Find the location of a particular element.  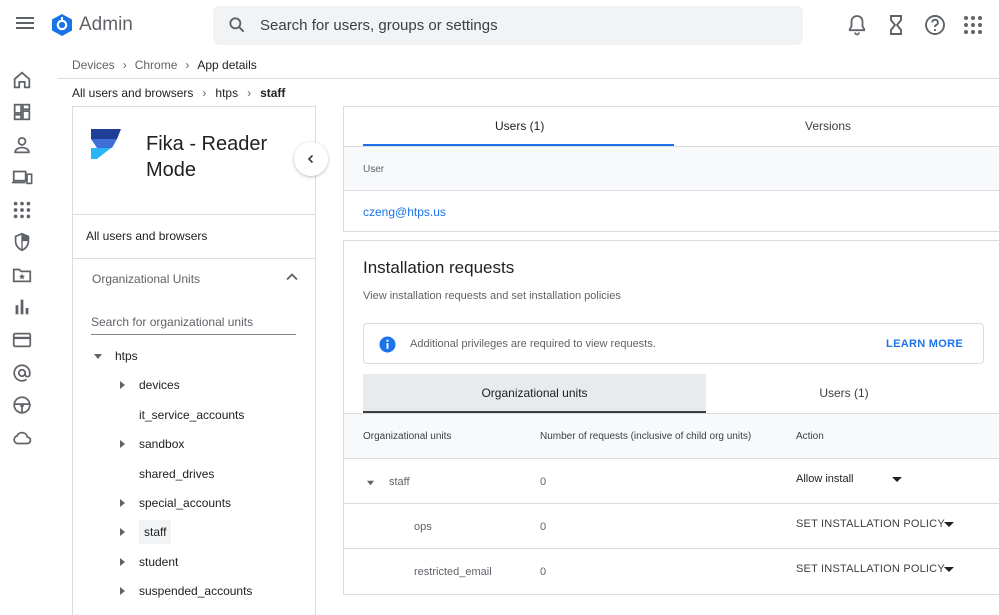

billing-icon is located at coordinates (23, 341).